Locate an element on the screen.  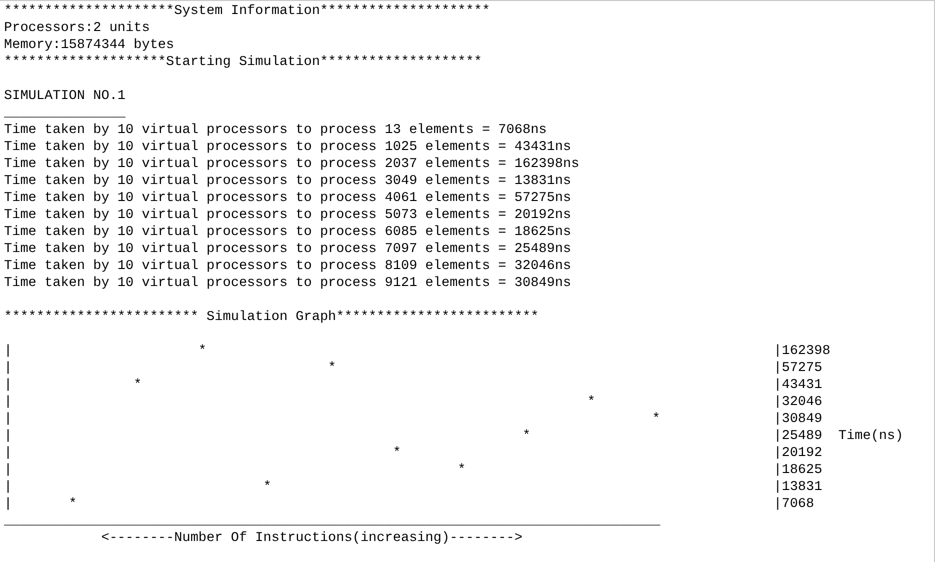
underline-rule: _______________ is located at coordinates (65, 113).